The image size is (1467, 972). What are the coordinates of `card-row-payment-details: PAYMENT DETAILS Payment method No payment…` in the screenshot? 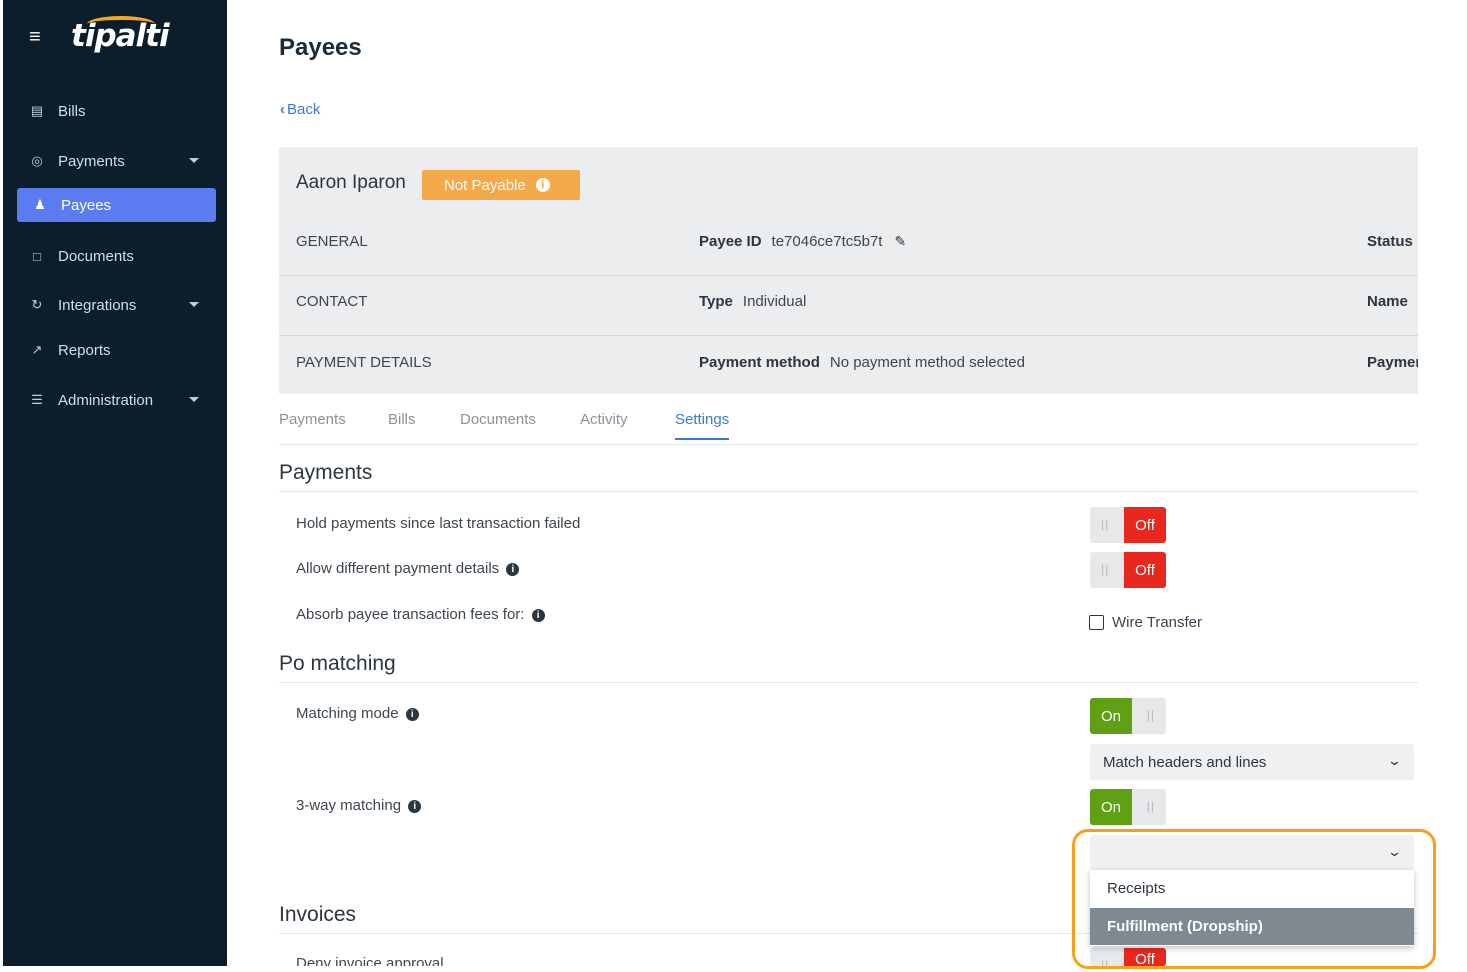 It's located at (848, 365).